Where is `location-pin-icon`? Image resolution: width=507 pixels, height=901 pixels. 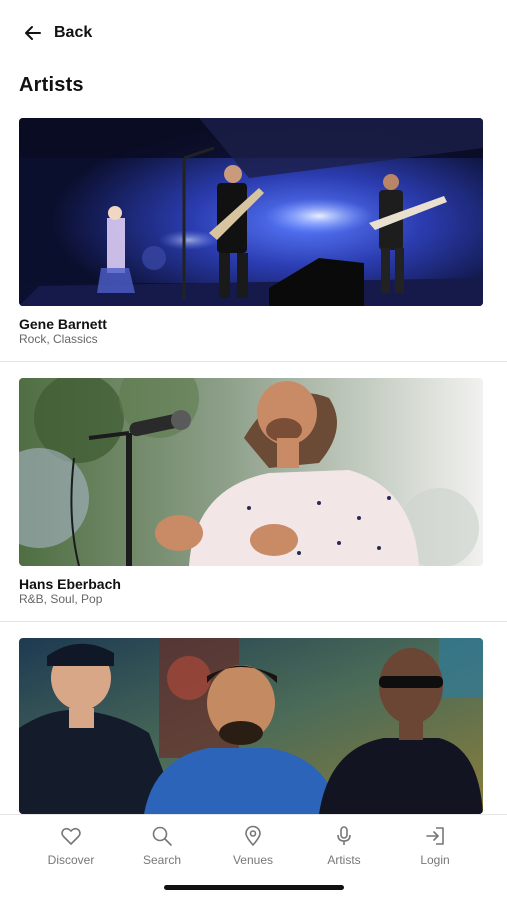
location-pin-icon is located at coordinates (253, 835).